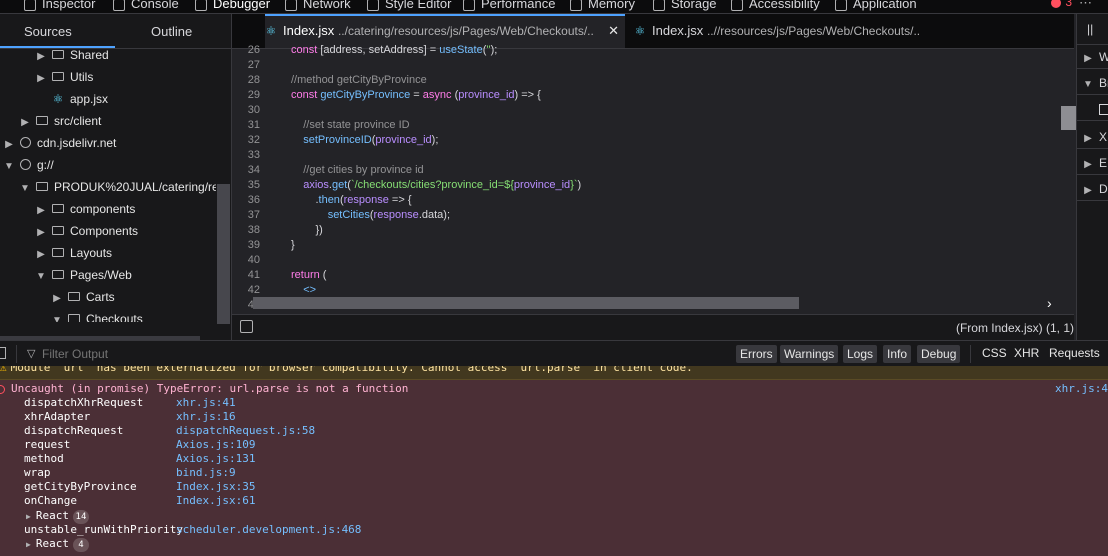 The width and height of the screenshot is (1108, 556). I want to click on react-frames-group: ▶ React 14, so click(57, 516).